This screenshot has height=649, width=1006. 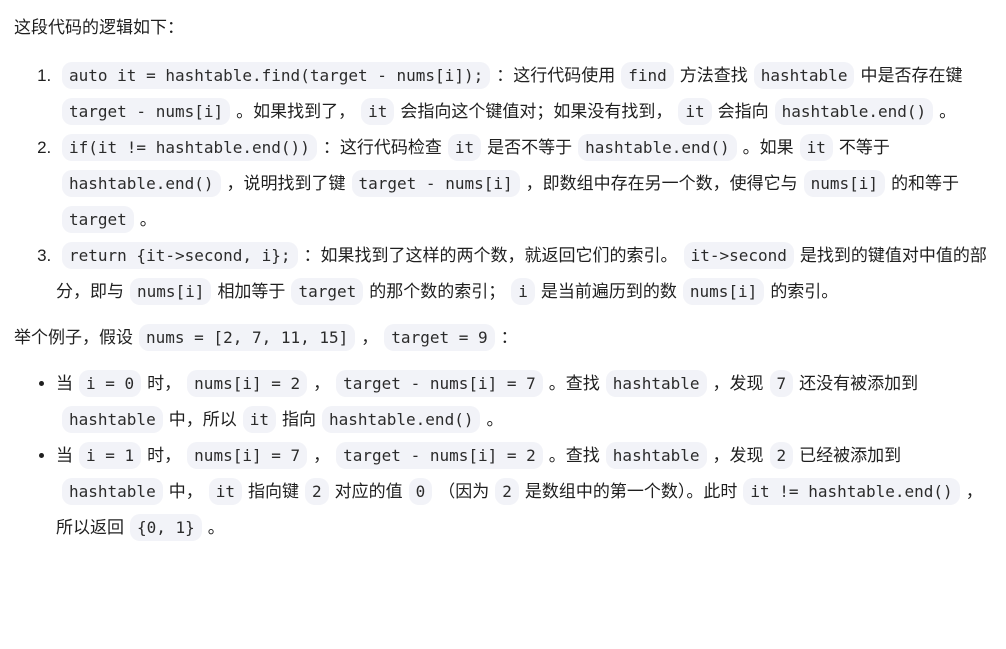 What do you see at coordinates (864, 148) in the screenshot?
I see `text-run: 不等于` at bounding box center [864, 148].